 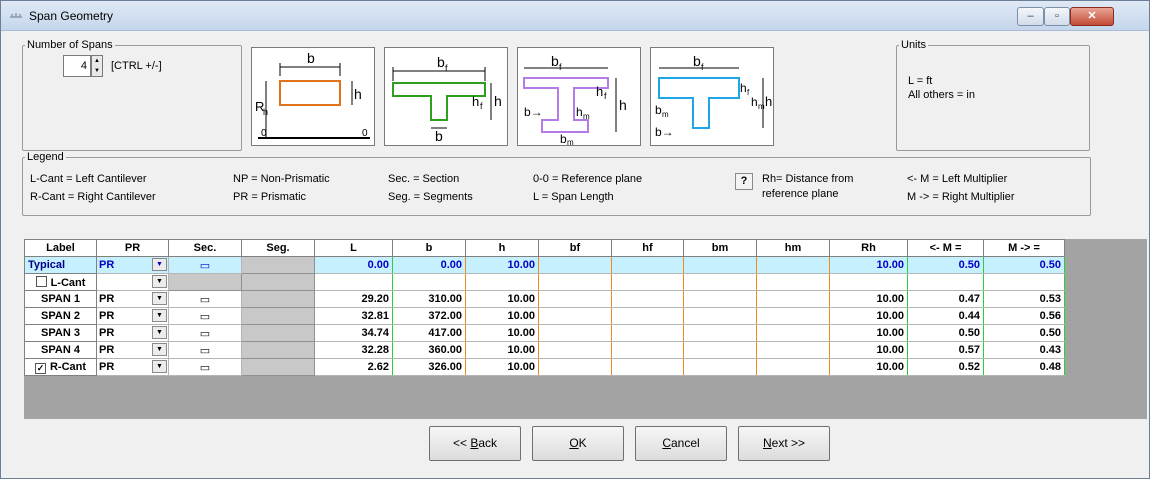 I want to click on cell-b: 0.00, so click(x=429, y=265).